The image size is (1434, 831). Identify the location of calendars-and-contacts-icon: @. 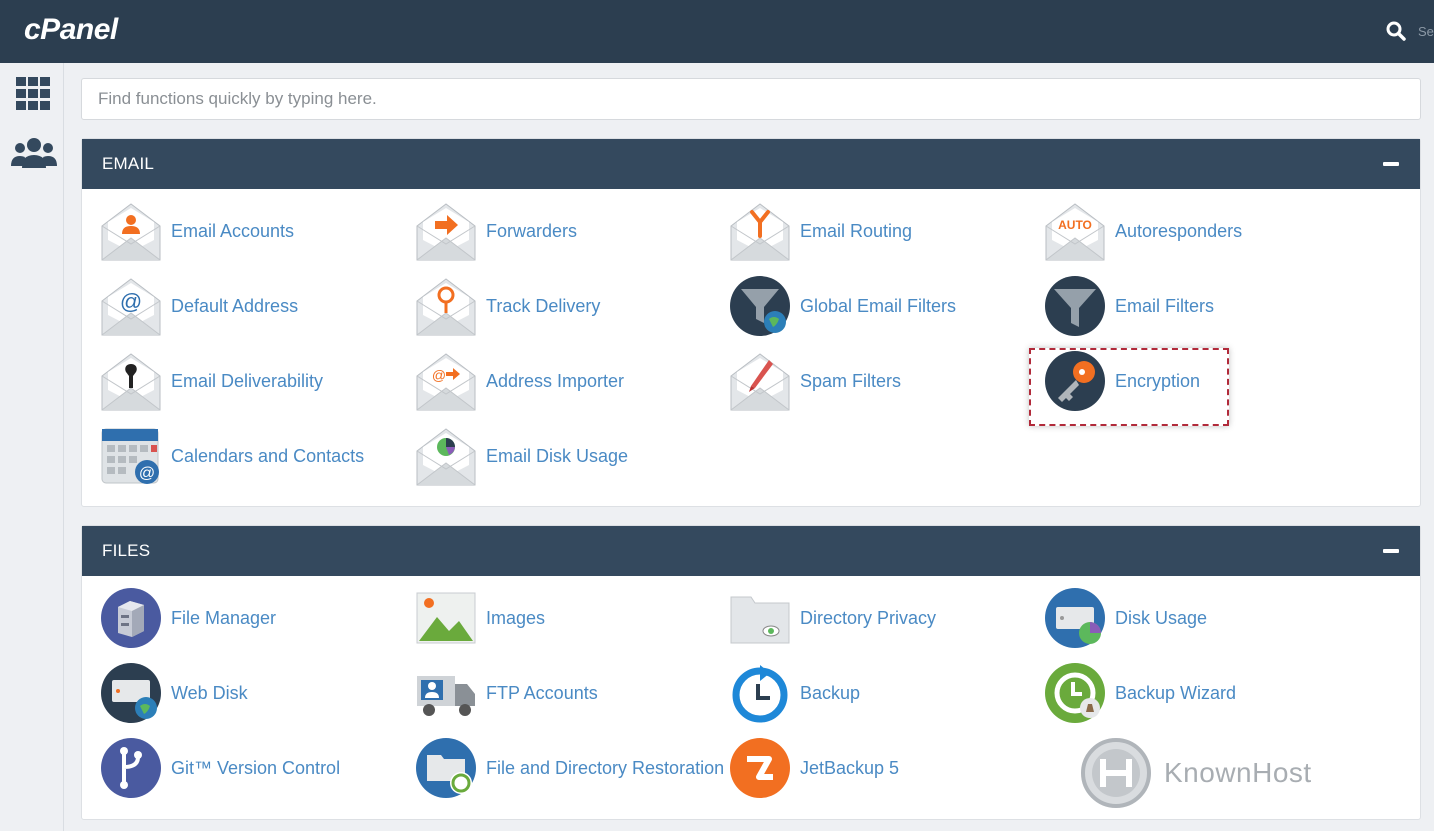
(131, 456).